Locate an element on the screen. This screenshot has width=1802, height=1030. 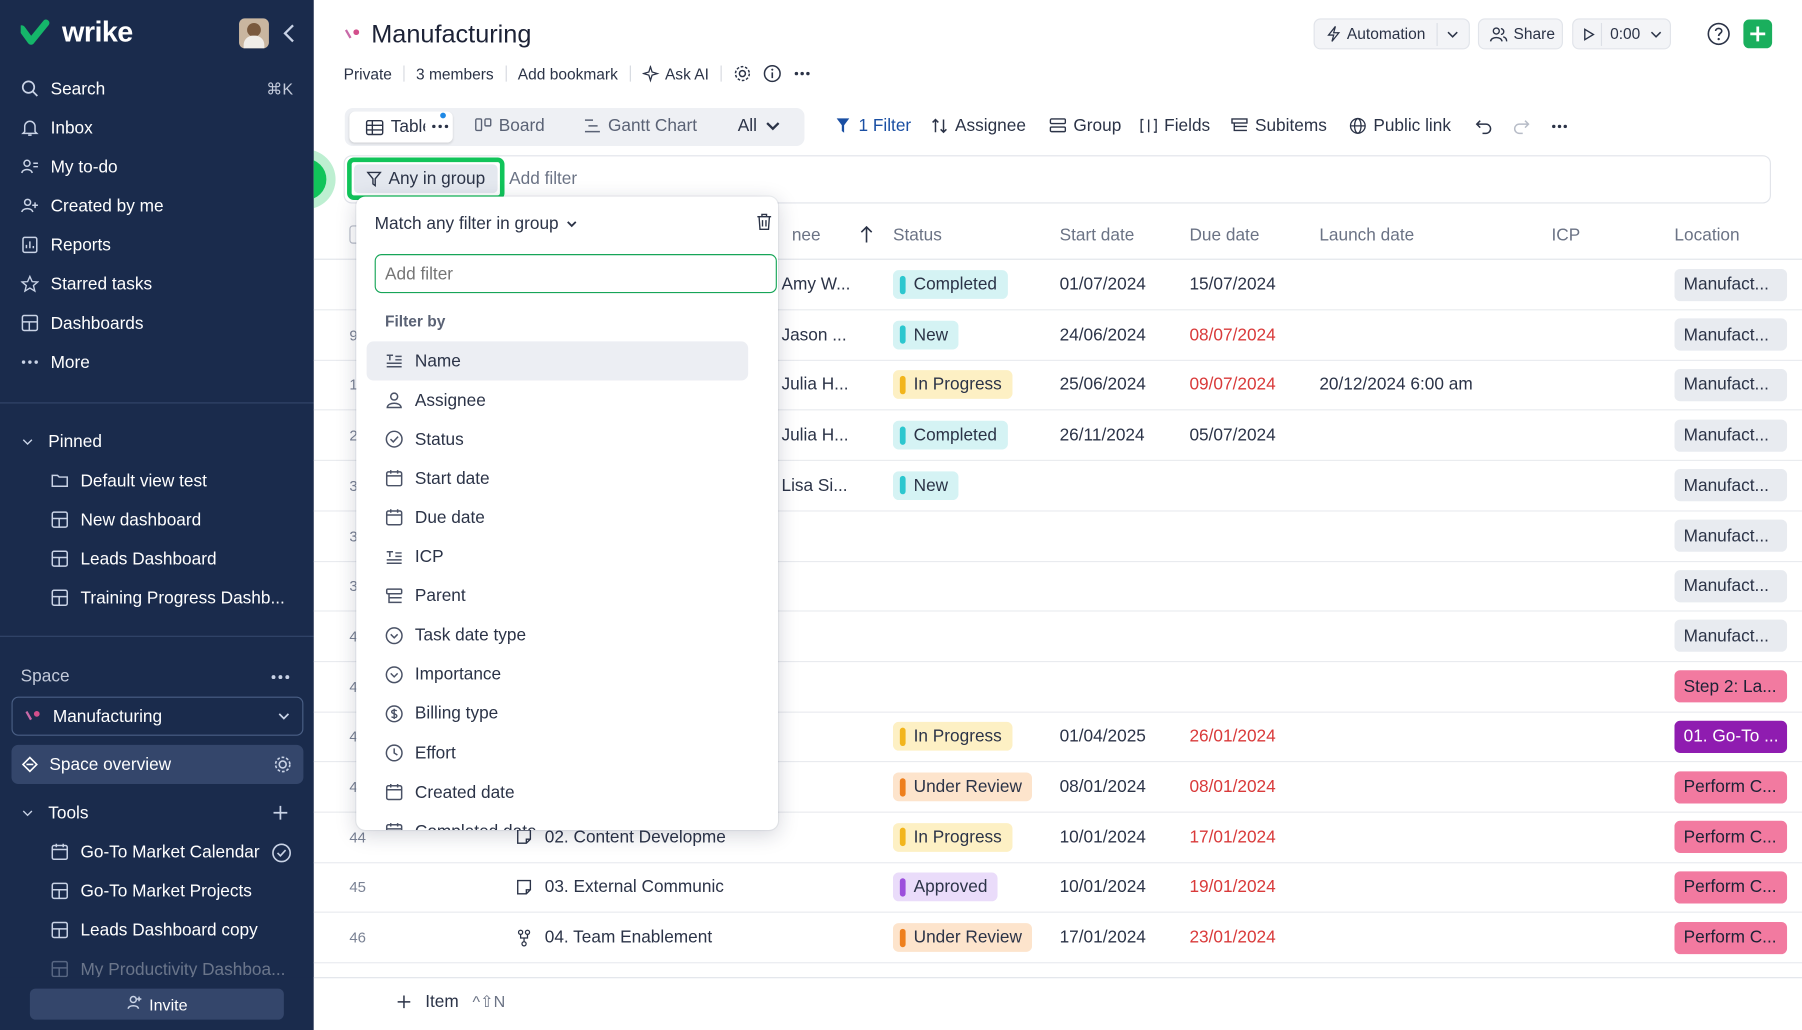
all-views-dropdown: All is located at coordinates (759, 126).